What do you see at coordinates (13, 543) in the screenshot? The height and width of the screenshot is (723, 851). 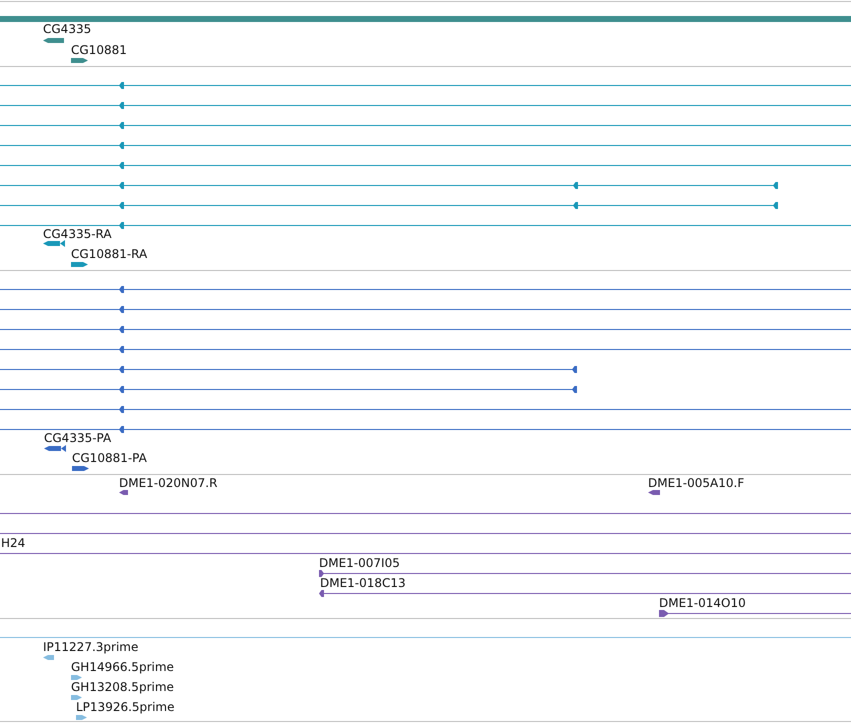 I see `feature-label: H24` at bounding box center [13, 543].